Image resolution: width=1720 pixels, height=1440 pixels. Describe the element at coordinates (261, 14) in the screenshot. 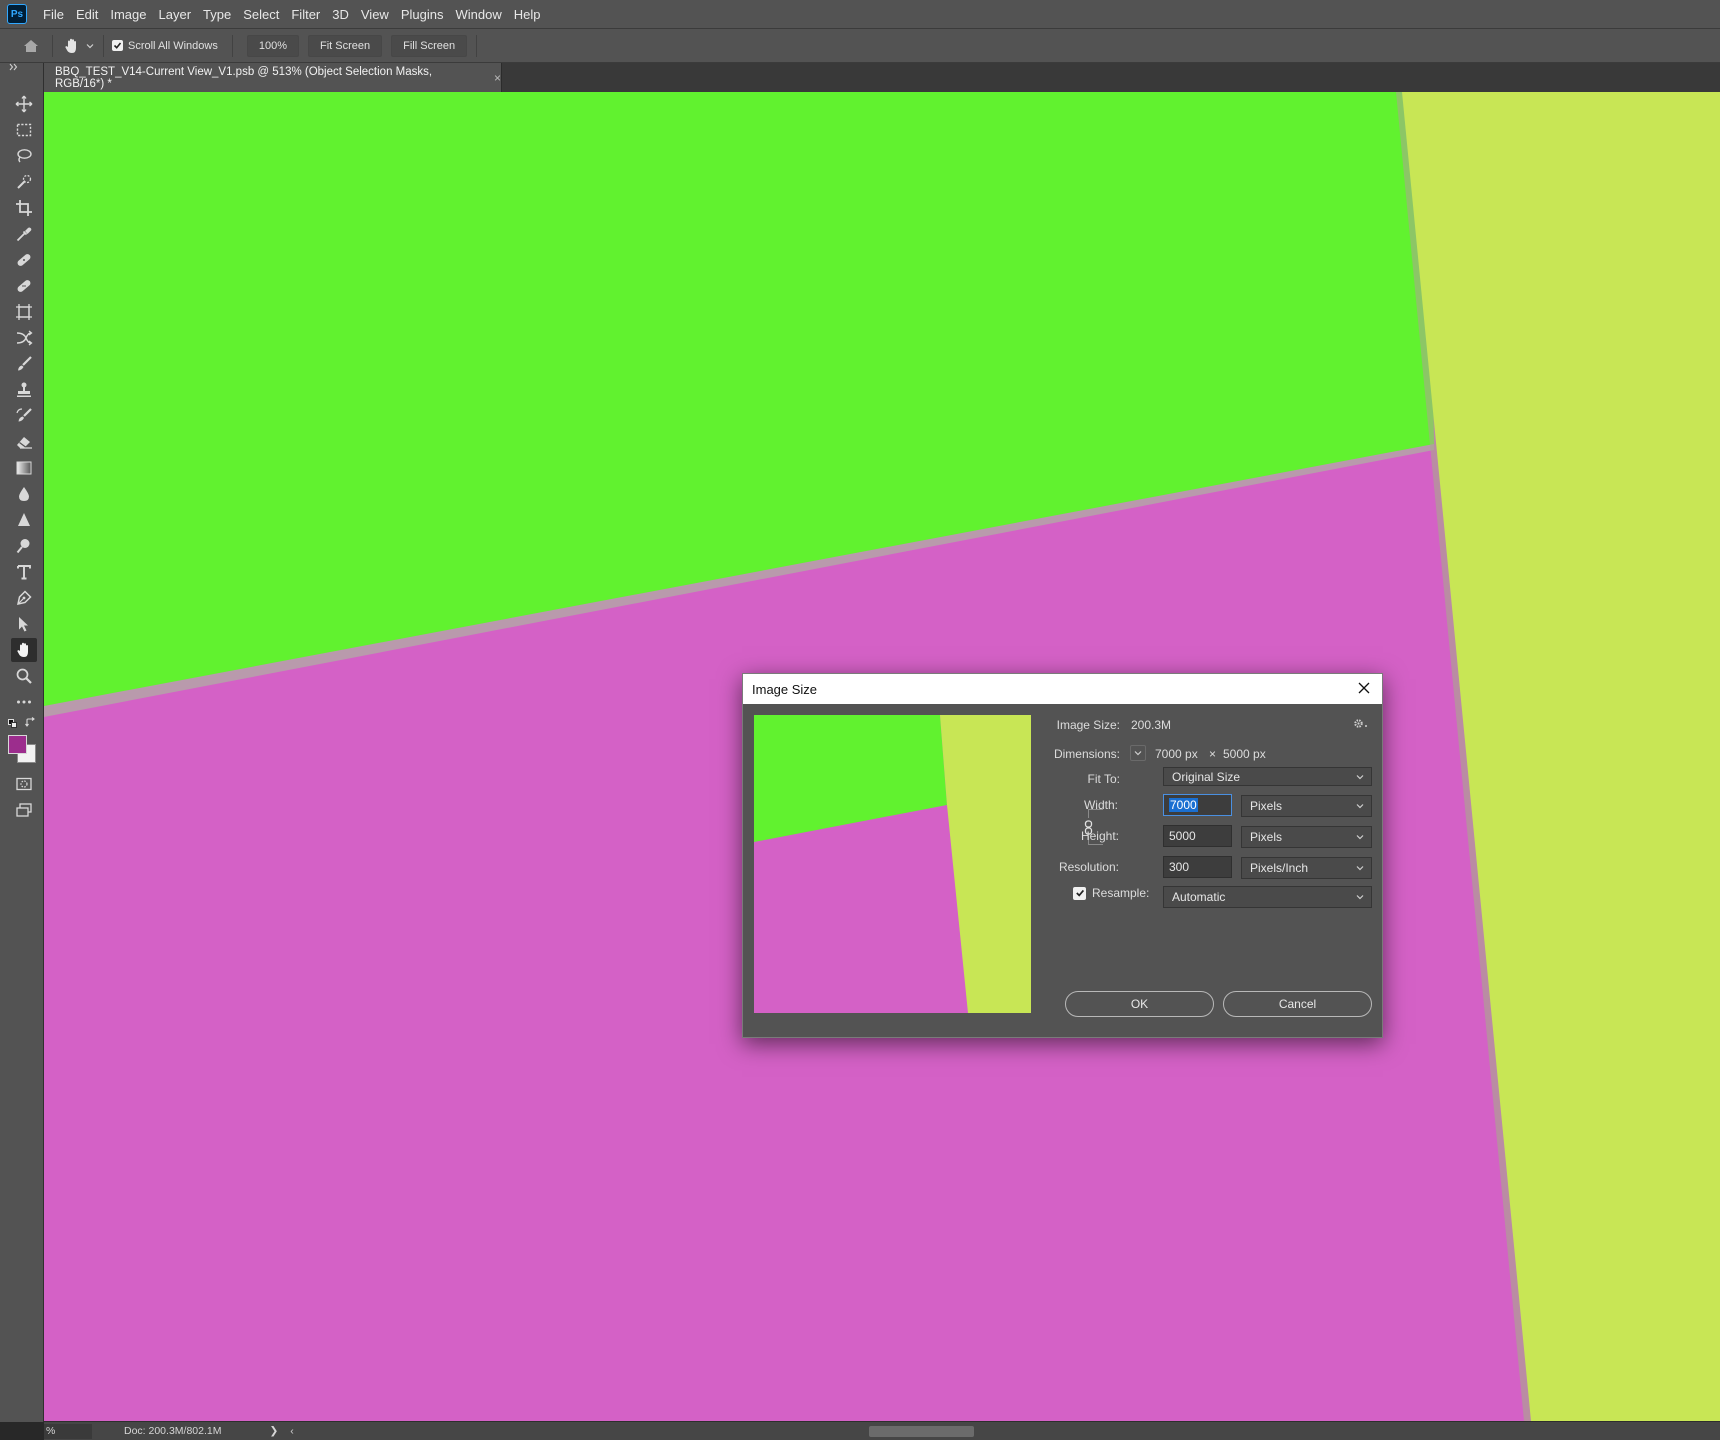

I see `menu-select: Select` at that location.